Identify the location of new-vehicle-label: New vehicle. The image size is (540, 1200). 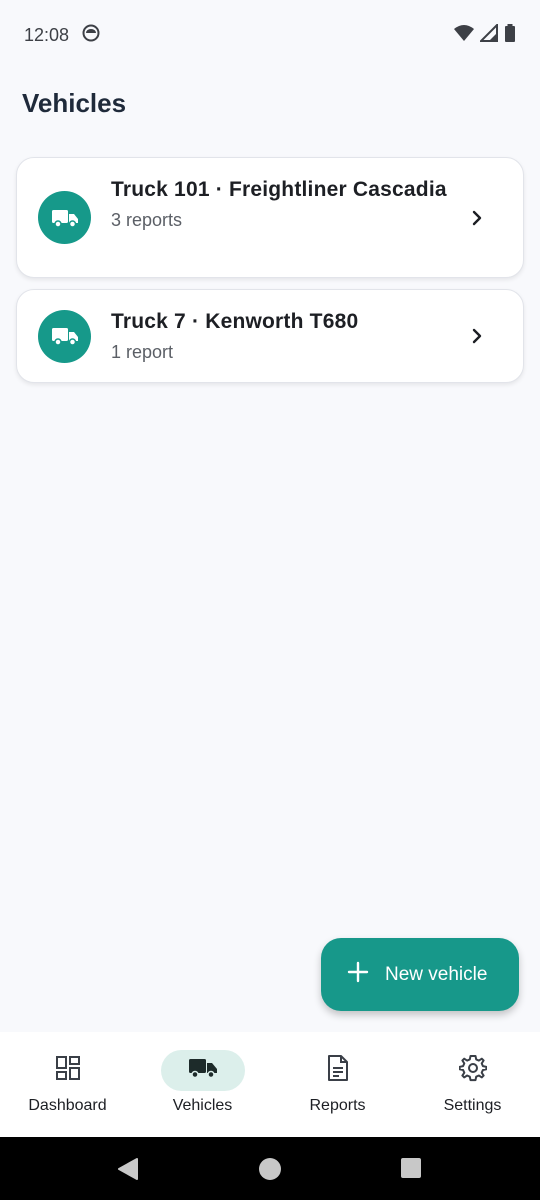
(436, 974).